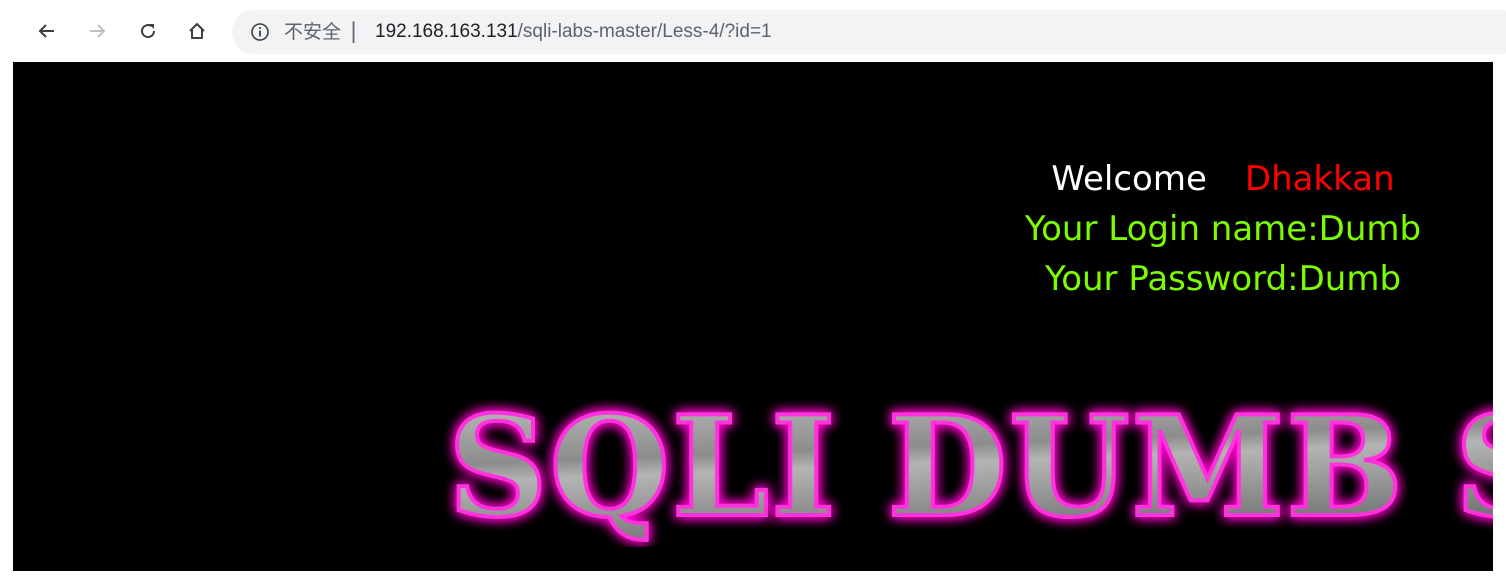 Image resolution: width=1506 pixels, height=584 pixels. I want to click on password-text: Your Password:Dumb, so click(1223, 279).